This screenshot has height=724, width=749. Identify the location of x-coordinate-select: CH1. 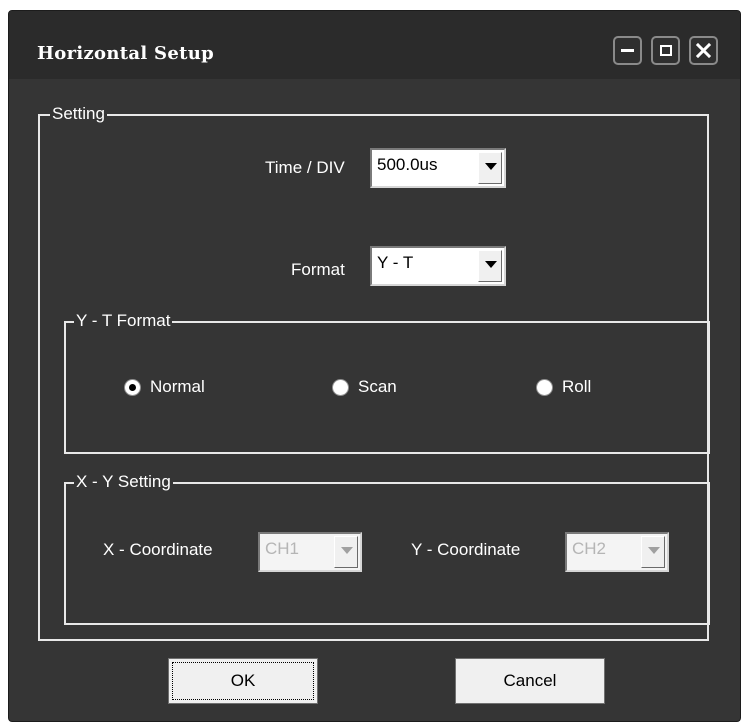
(310, 552).